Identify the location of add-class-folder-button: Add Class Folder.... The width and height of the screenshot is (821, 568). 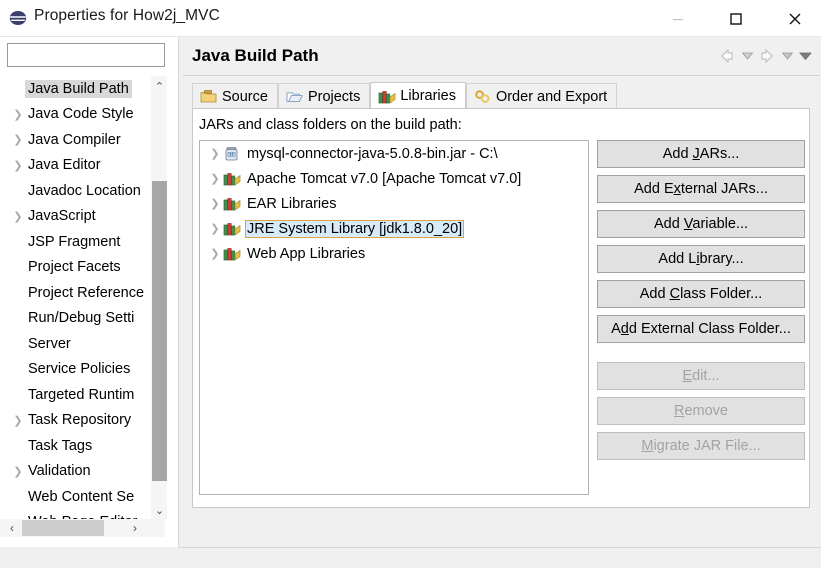
(701, 294).